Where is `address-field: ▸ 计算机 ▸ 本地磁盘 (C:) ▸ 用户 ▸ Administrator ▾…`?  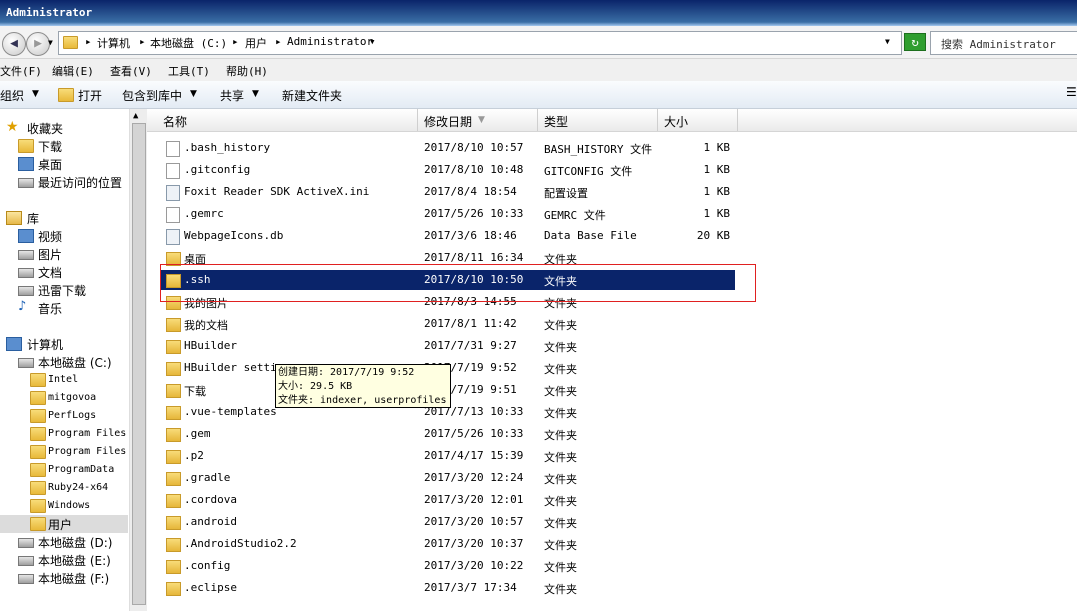
address-field: ▸ 计算机 ▸ 本地磁盘 (C:) ▸ 用户 ▸ Administrator ▾… is located at coordinates (480, 43).